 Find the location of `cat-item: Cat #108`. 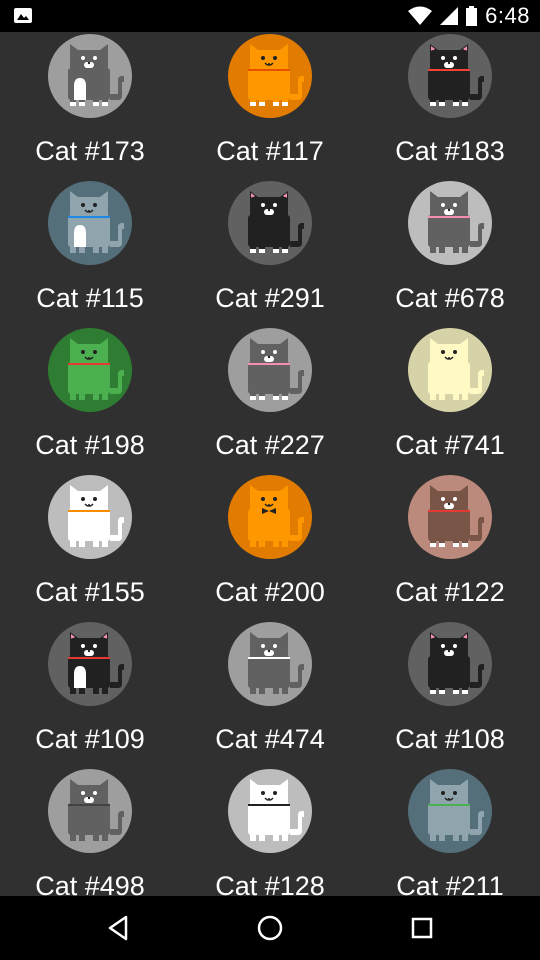

cat-item: Cat #108 is located at coordinates (450, 695).